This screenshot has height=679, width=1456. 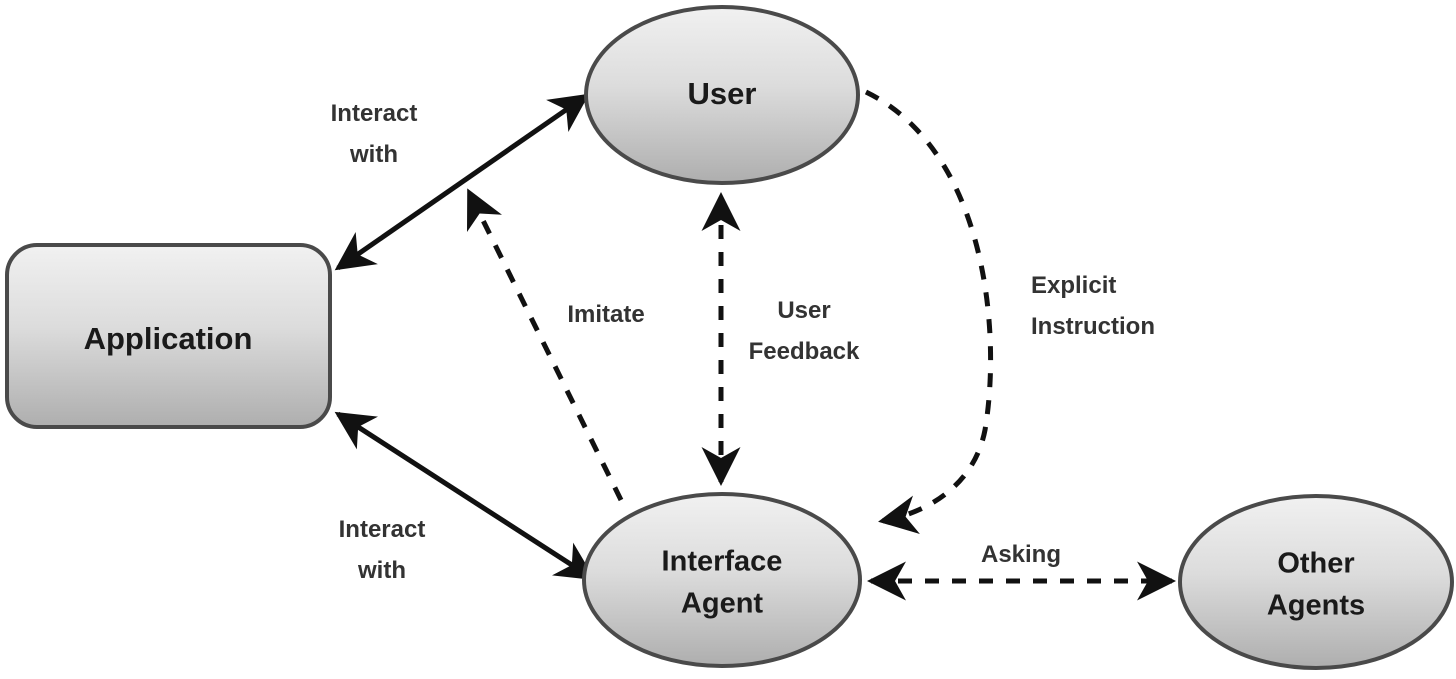 What do you see at coordinates (373, 154) in the screenshot?
I see `edge-label-interact-with-top-line2: with` at bounding box center [373, 154].